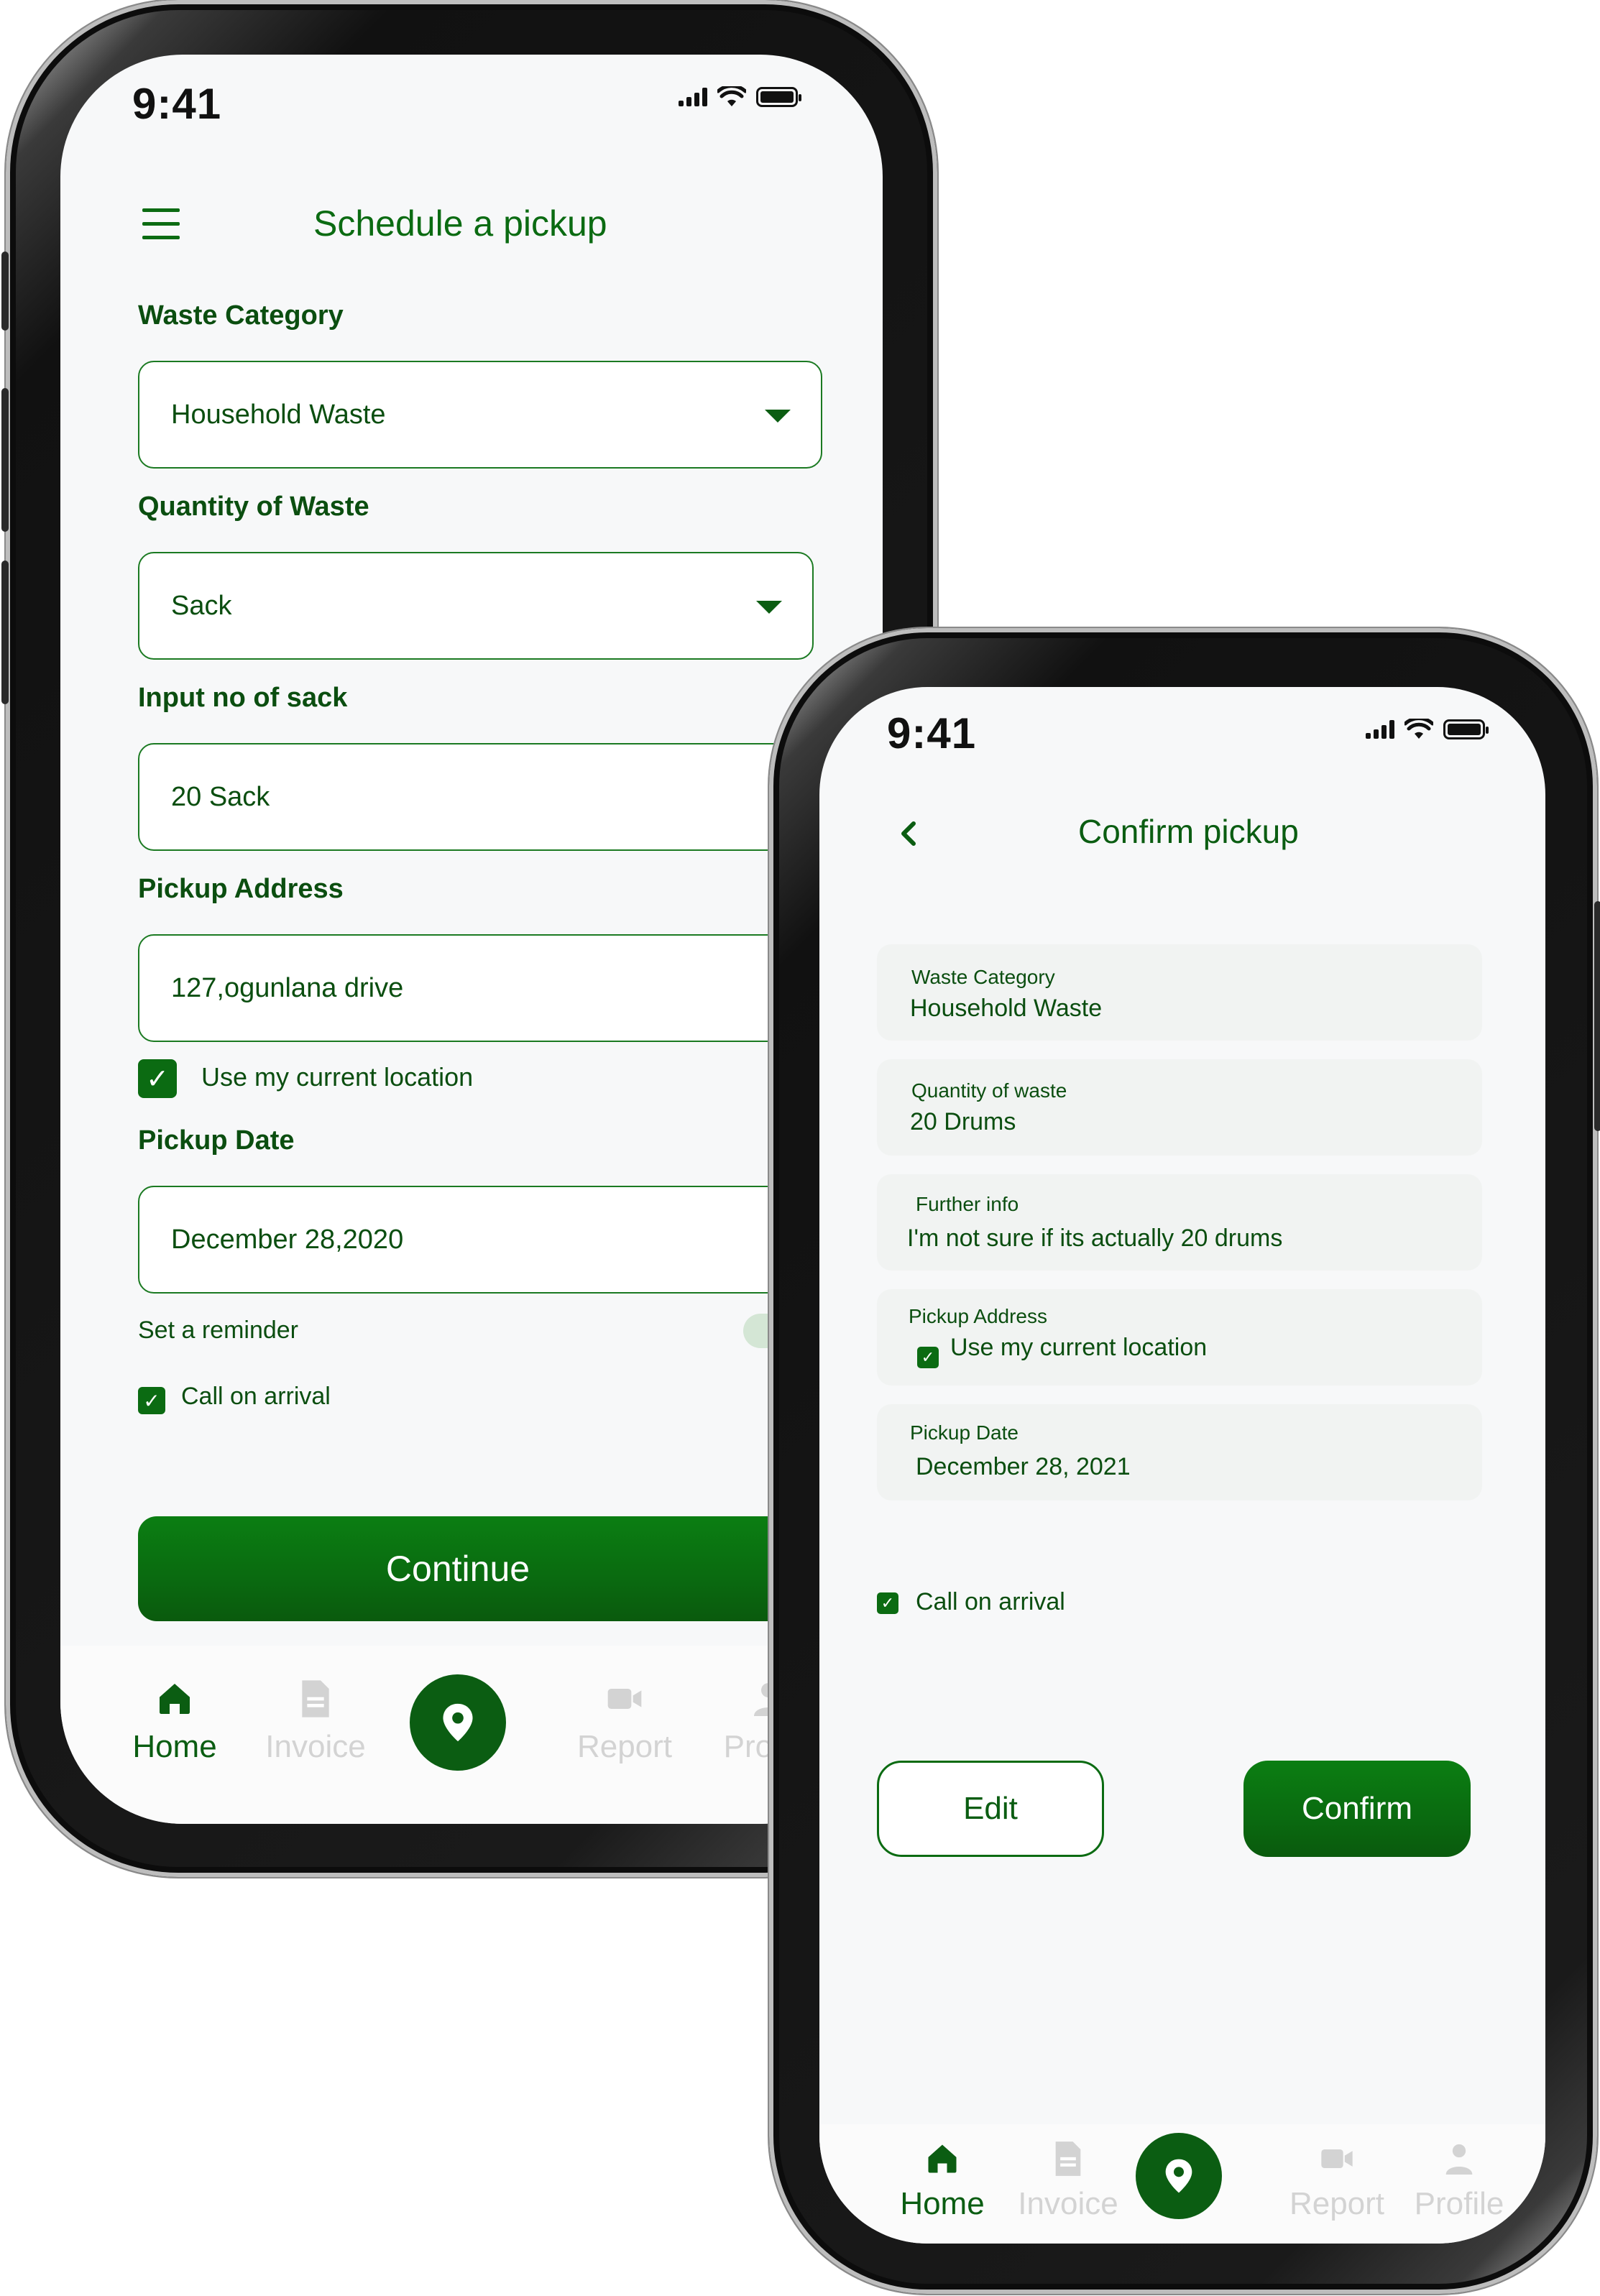 The height and width of the screenshot is (2296, 1600). What do you see at coordinates (1459, 2203) in the screenshot?
I see `nav-profile-label: Profile` at bounding box center [1459, 2203].